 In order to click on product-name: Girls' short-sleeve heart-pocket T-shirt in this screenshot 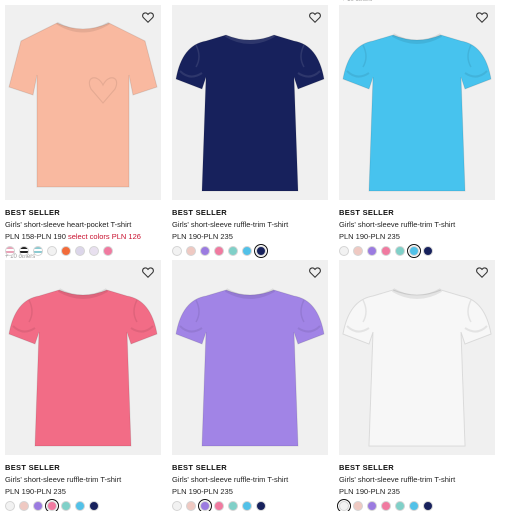, I will do `click(83, 224)`.